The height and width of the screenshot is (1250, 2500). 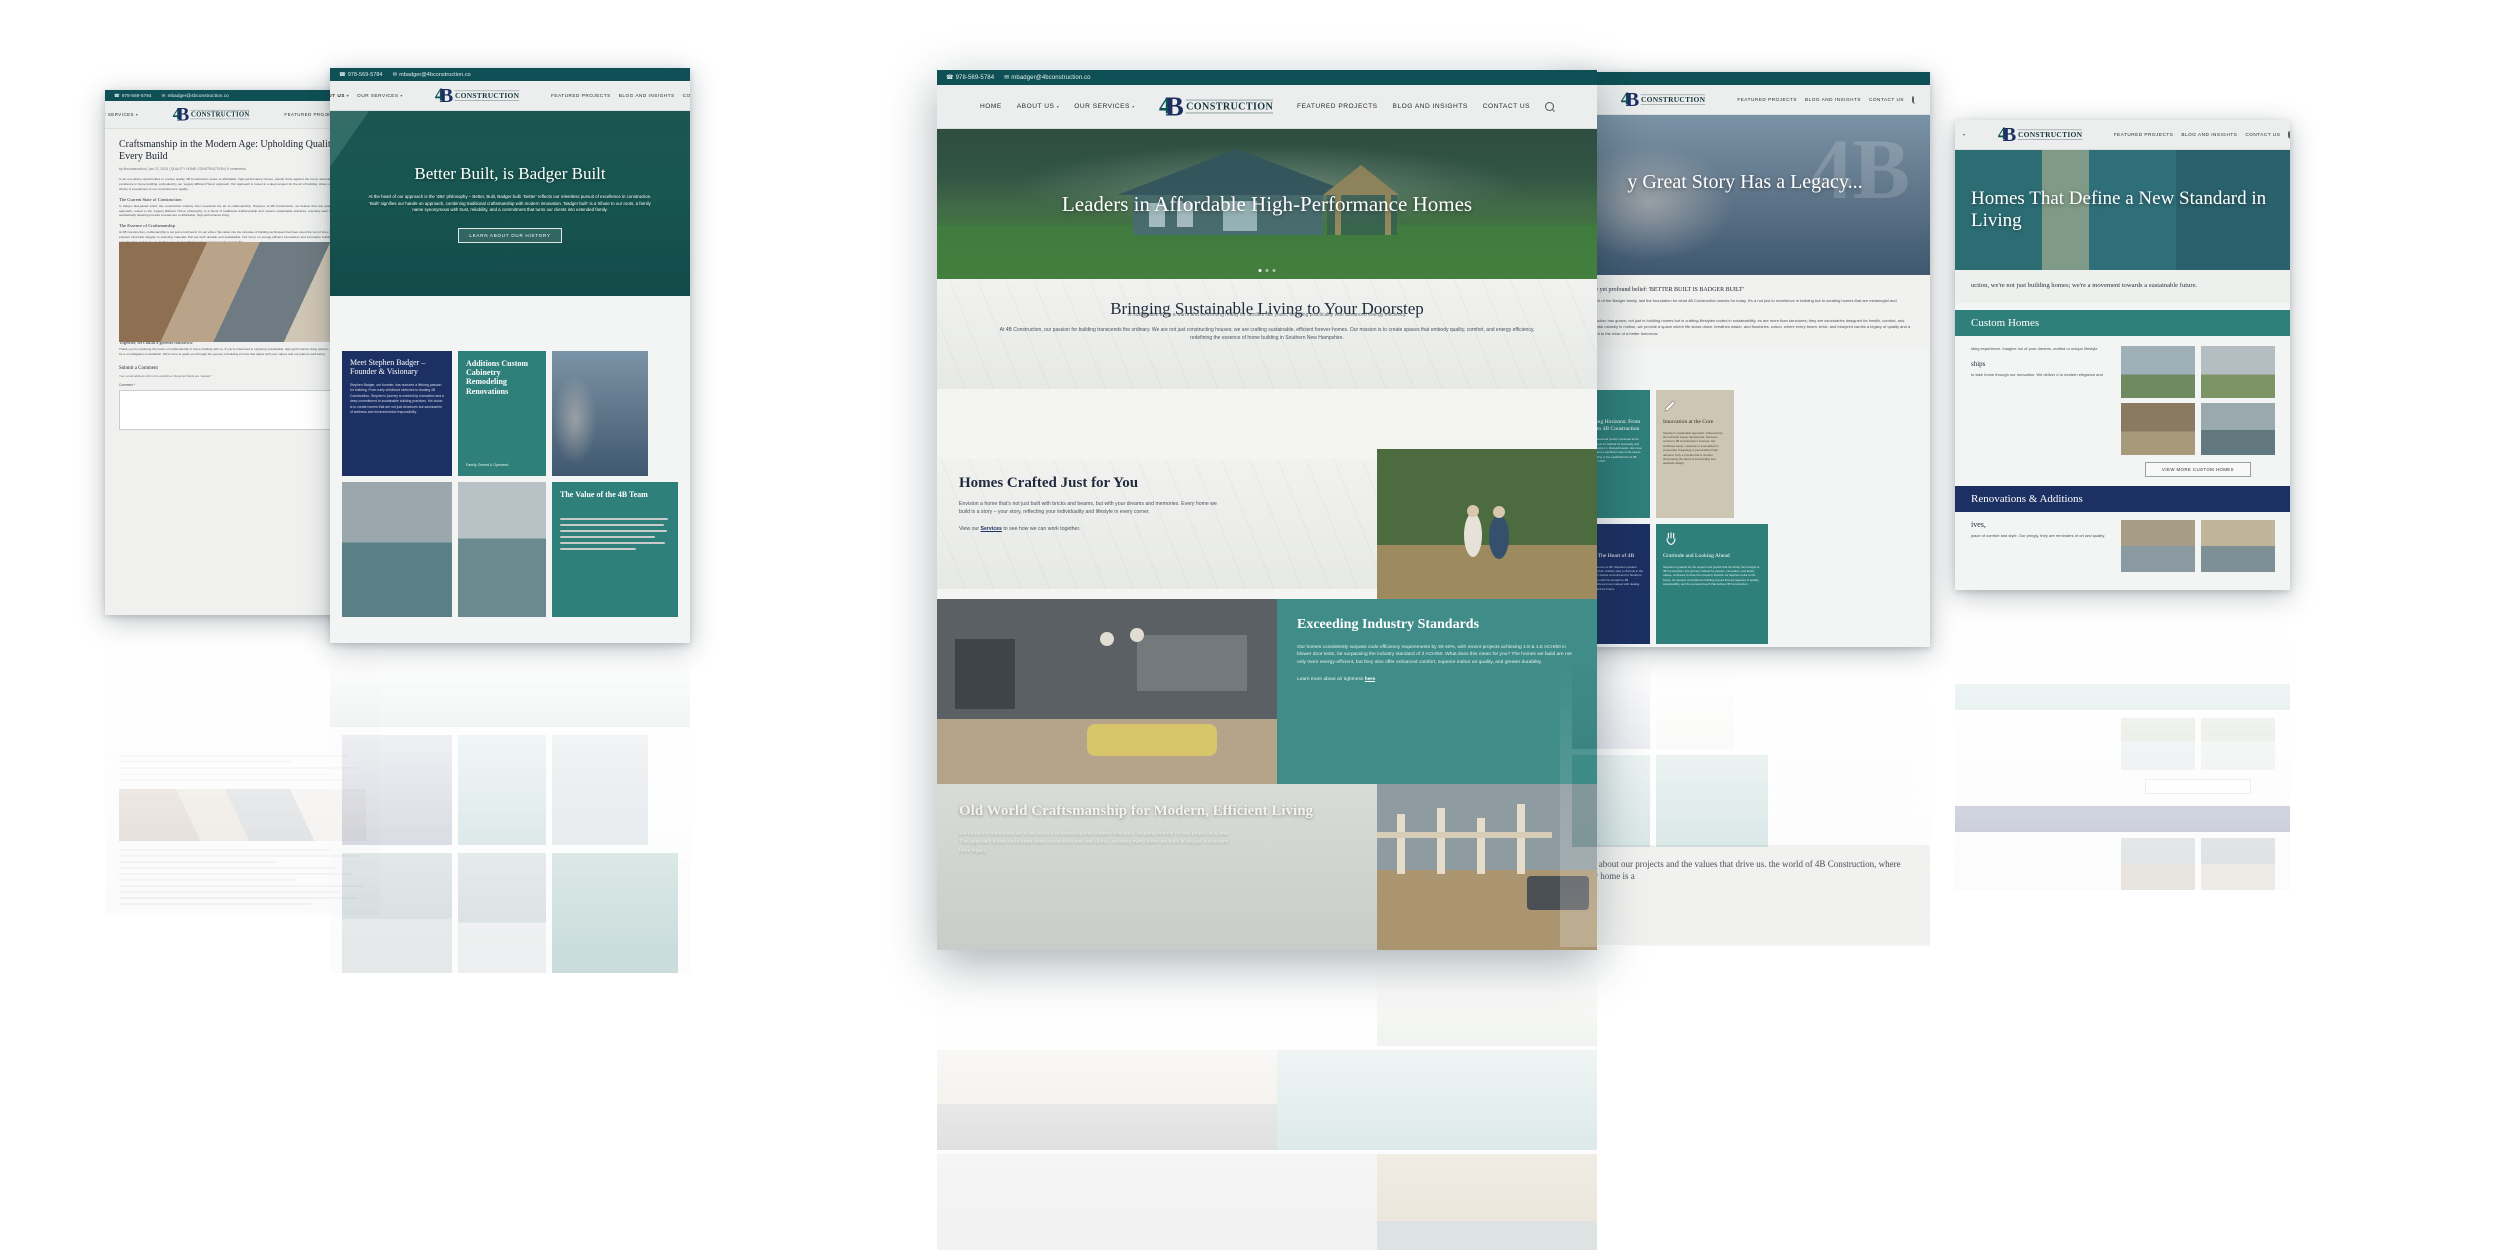 I want to click on crafted-cta-post: to see how we can work together., so click(x=1041, y=528).